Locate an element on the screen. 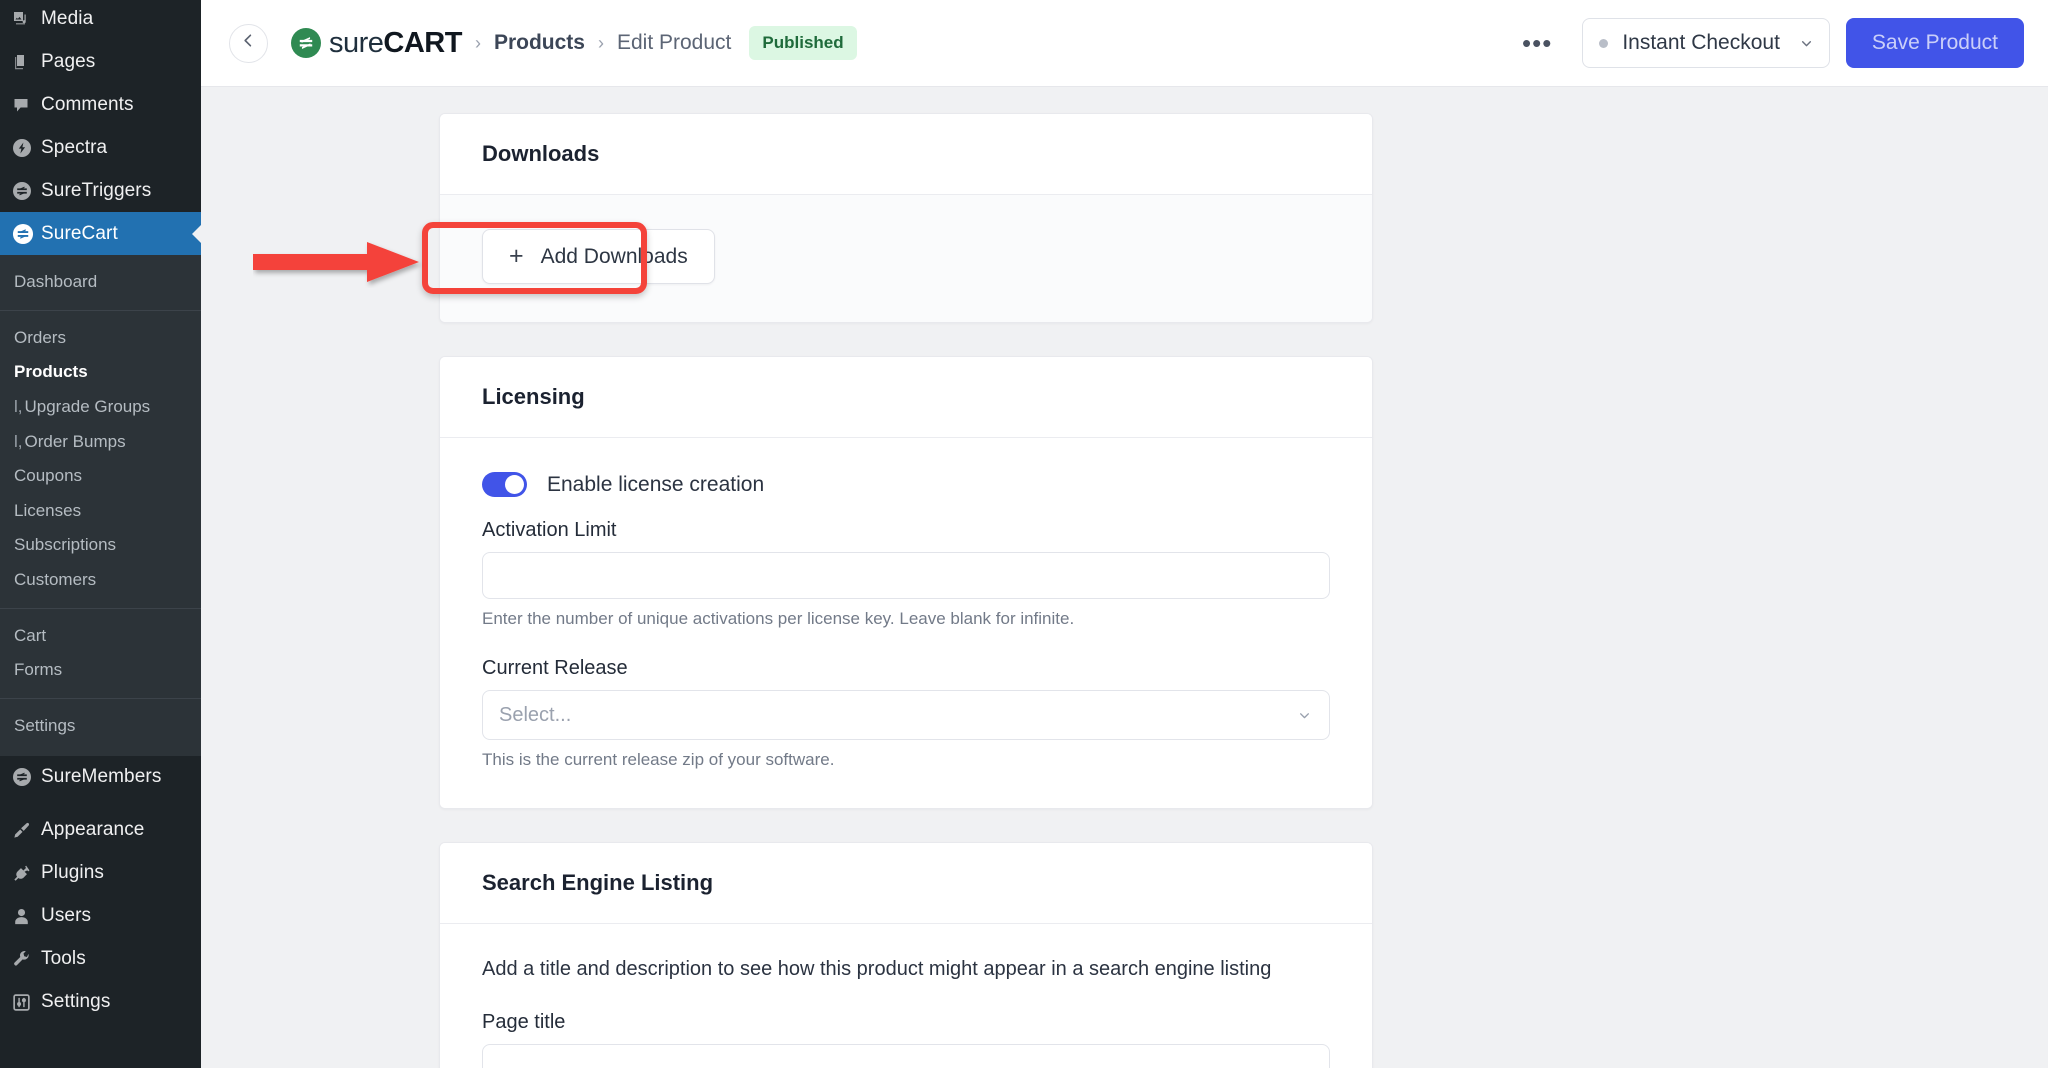 The image size is (2048, 1068). sidebar-subitem-label: Licenses is located at coordinates (48, 510).